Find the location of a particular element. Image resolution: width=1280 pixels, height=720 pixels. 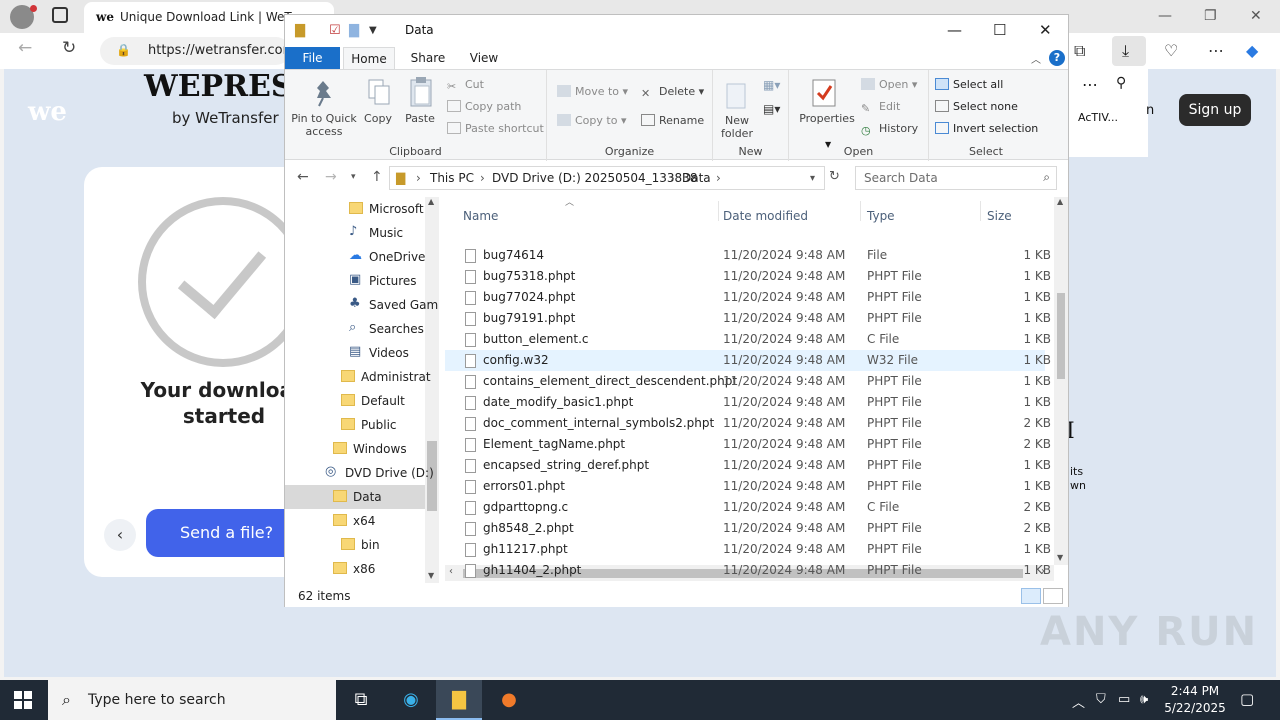

collapse-ribbon-icon: ︿ is located at coordinates (1036, 58).